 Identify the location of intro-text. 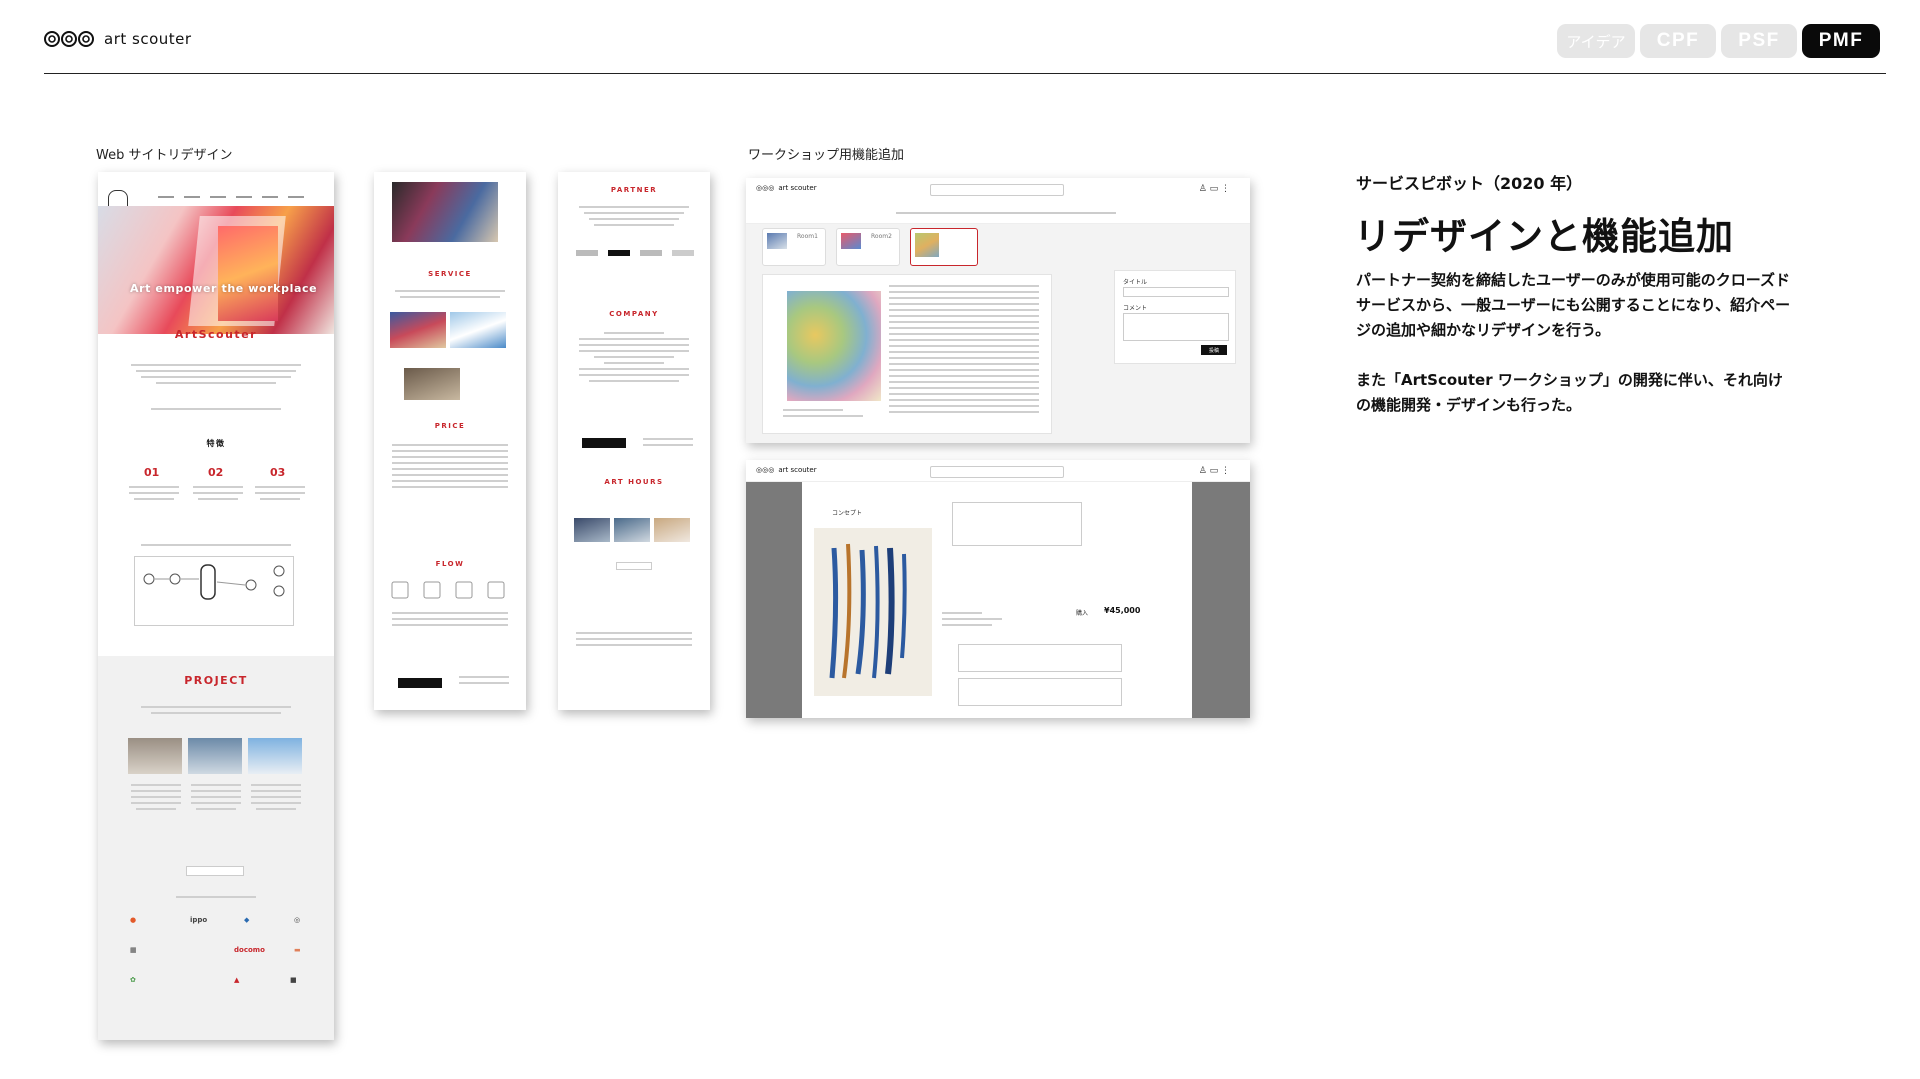
(216, 376).